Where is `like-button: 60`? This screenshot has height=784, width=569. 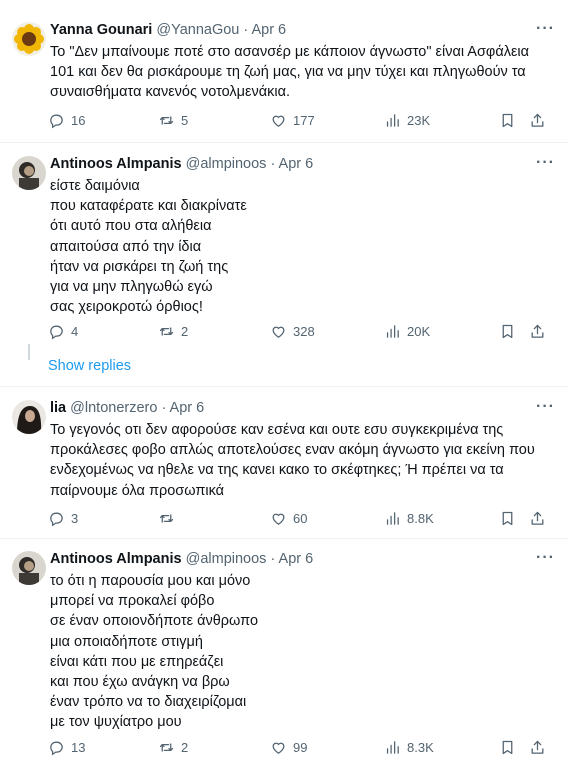 like-button: 60 is located at coordinates (288, 518).